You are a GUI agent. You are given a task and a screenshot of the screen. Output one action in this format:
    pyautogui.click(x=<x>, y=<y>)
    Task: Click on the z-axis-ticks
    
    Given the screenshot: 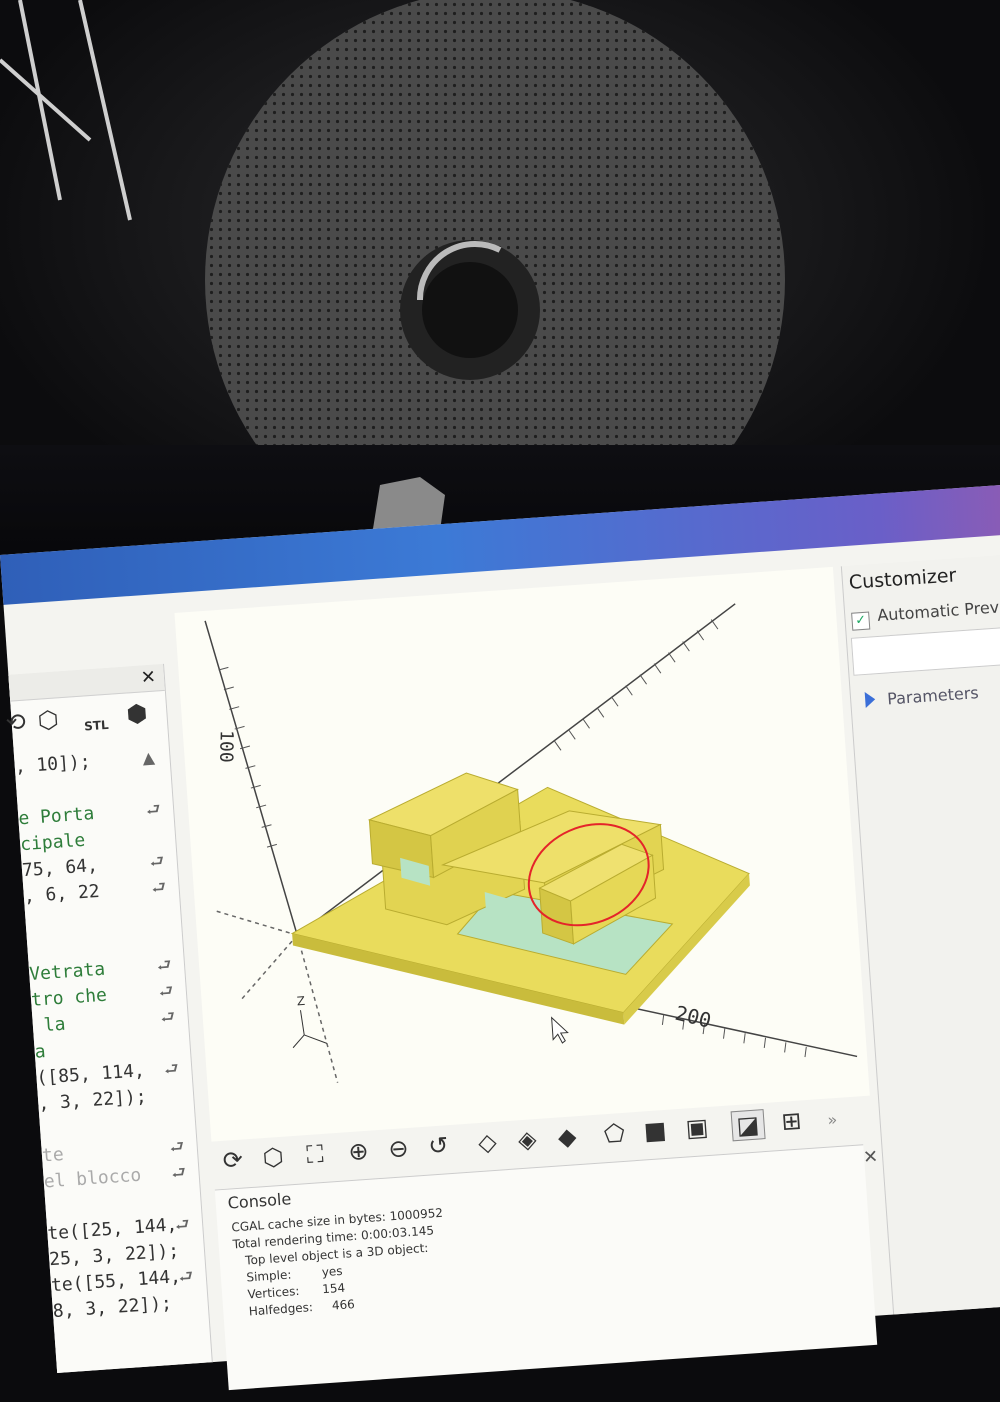 What is the action you would take?
    pyautogui.click(x=636, y=685)
    